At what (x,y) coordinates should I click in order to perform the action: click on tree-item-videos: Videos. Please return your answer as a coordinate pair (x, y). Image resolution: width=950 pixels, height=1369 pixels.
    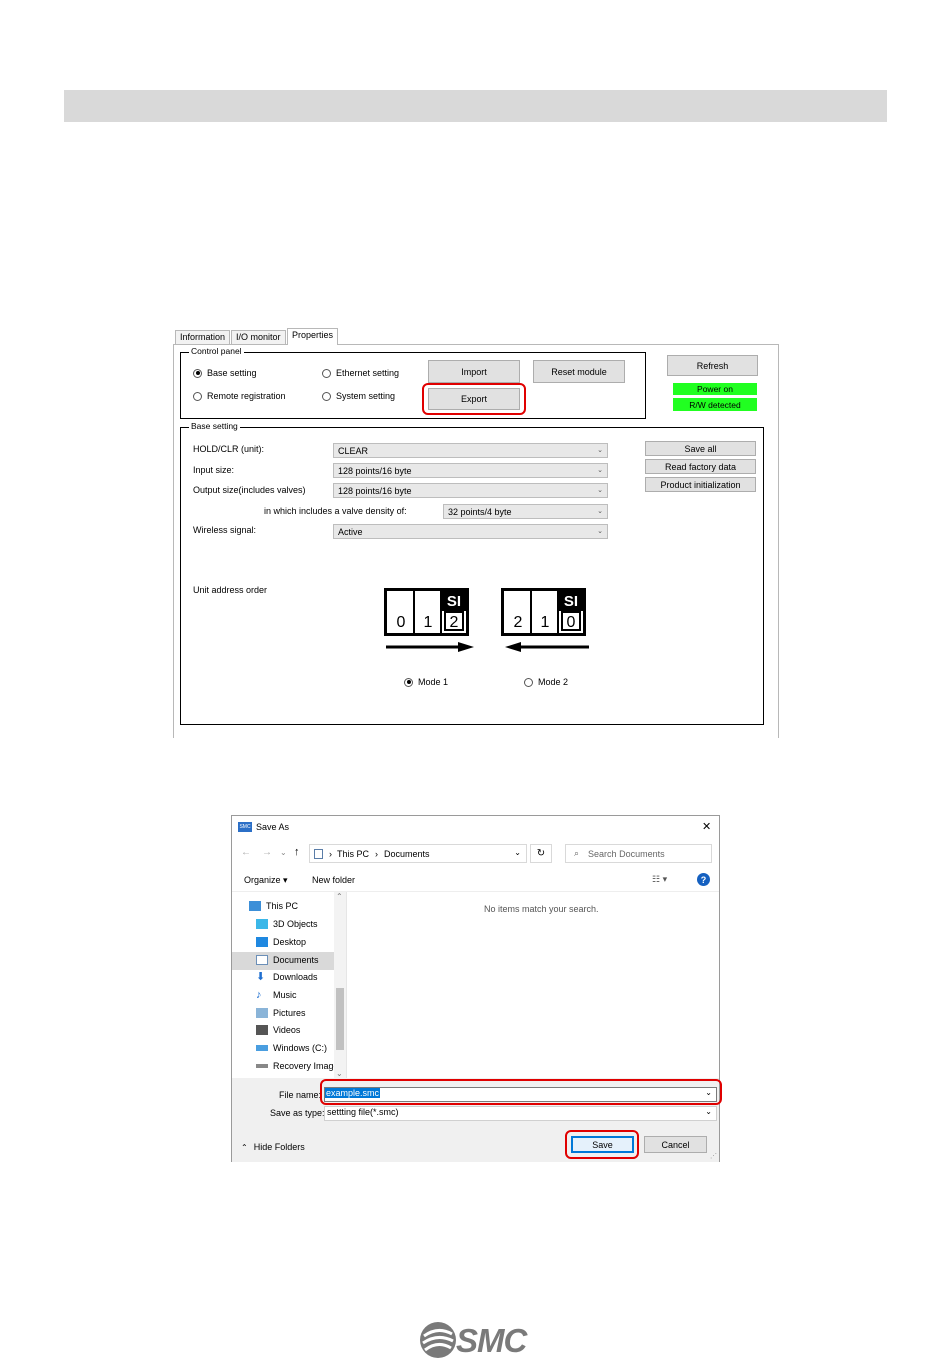
    Looking at the image, I should click on (278, 1030).